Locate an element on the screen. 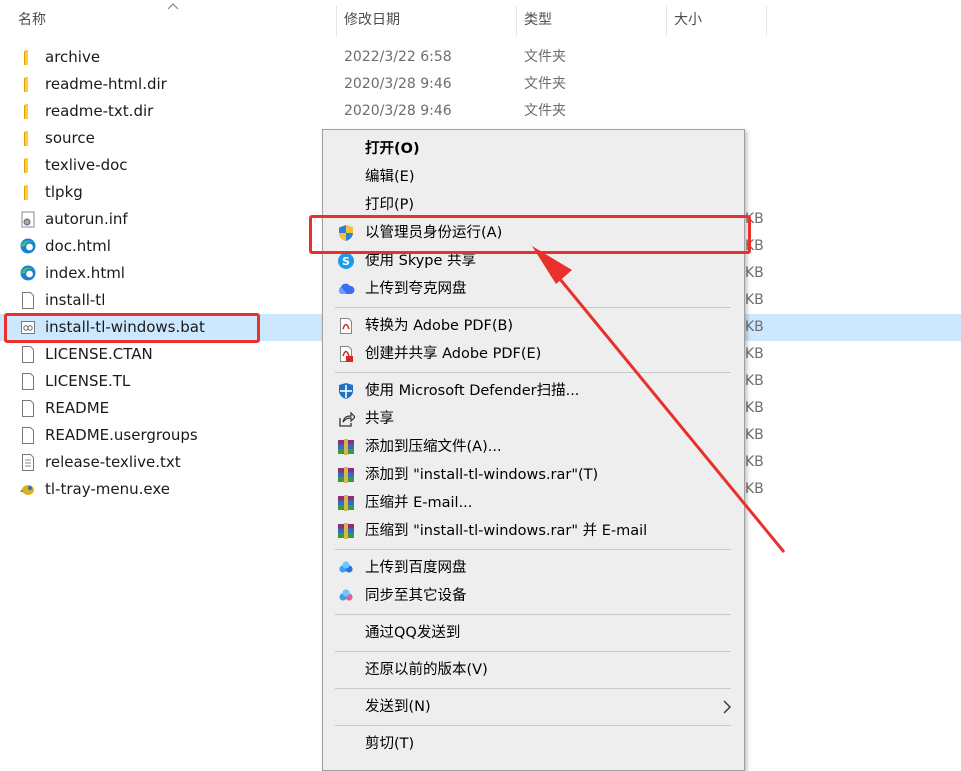 The height and width of the screenshot is (771, 961). settings-file-icon is located at coordinates (28, 219).